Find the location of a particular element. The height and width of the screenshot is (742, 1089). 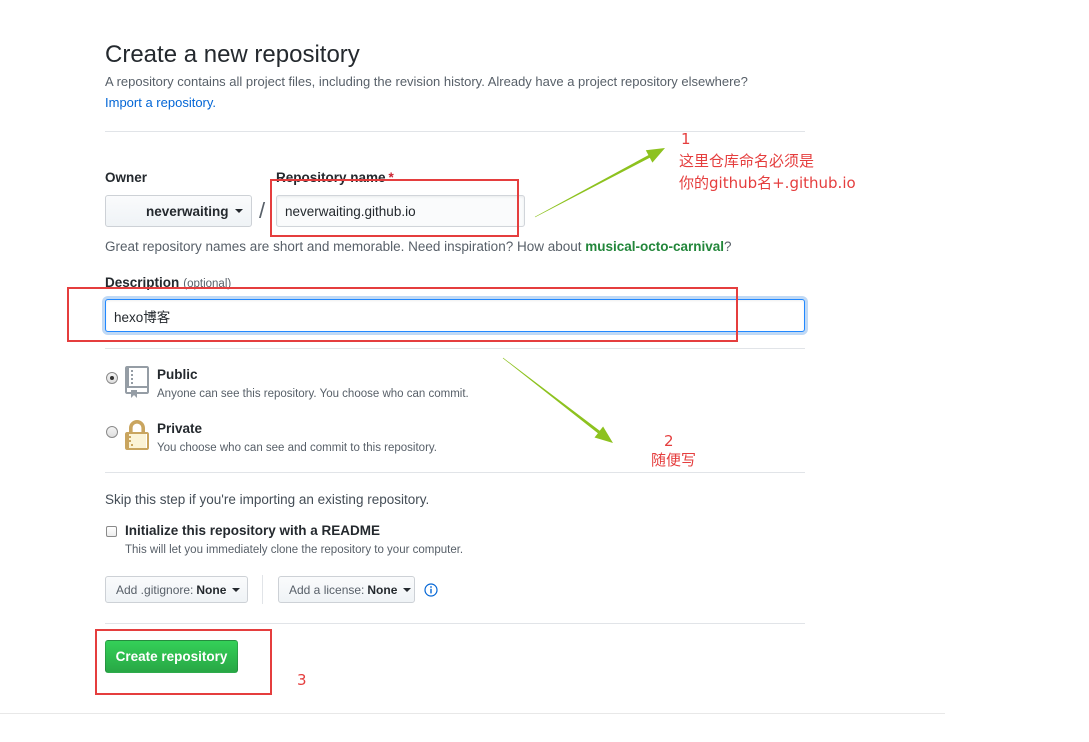

description-label-text: Description is located at coordinates (142, 282).